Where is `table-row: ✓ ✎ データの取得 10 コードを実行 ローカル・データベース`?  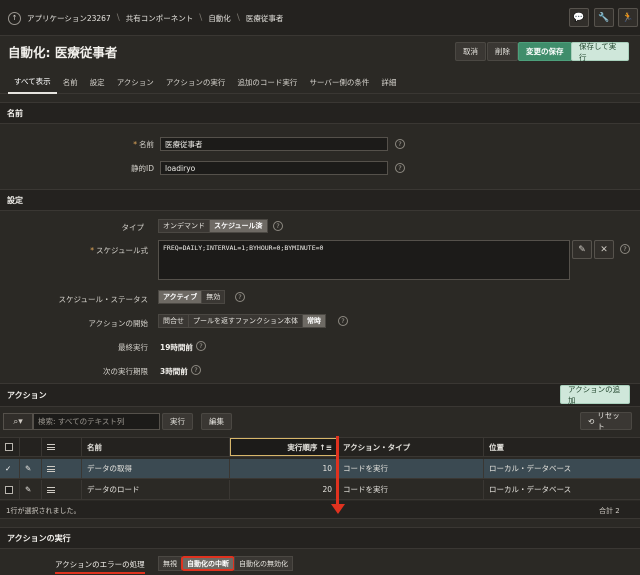
table-row: ✓ ✎ データの取得 10 コードを実行 ローカル・データベース is located at coordinates (320, 469).